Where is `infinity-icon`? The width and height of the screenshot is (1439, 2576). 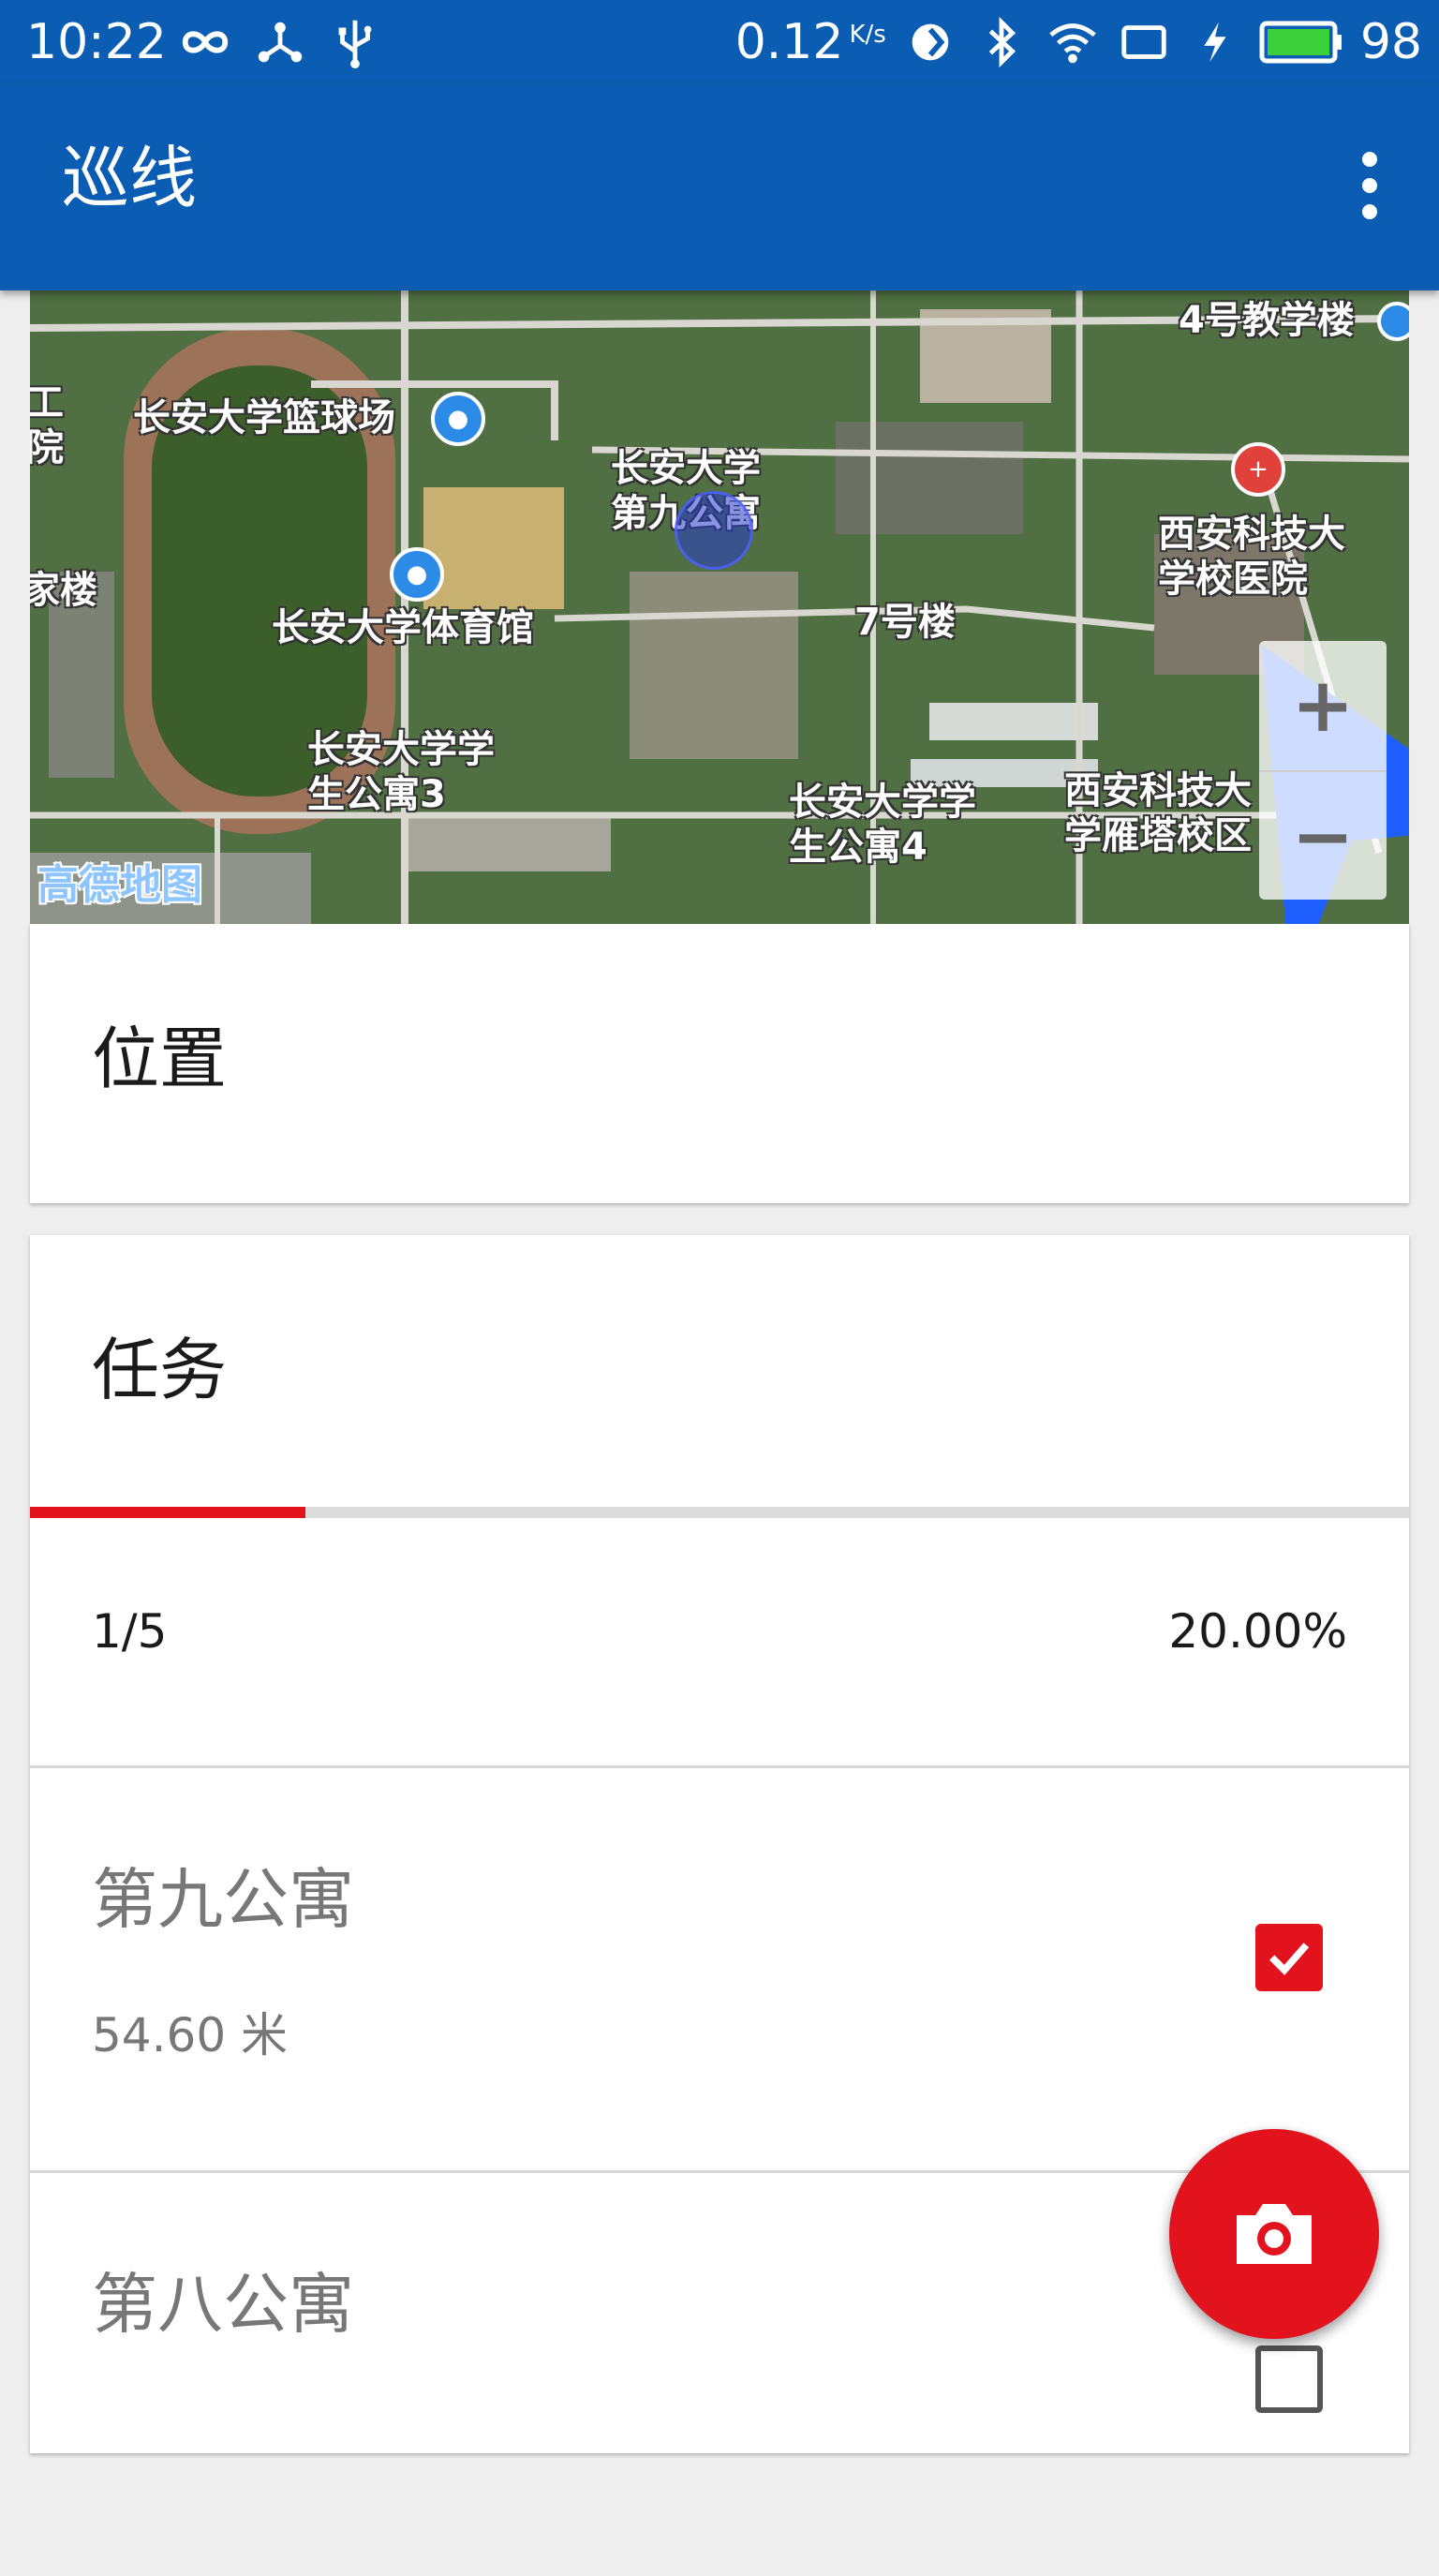 infinity-icon is located at coordinates (205, 42).